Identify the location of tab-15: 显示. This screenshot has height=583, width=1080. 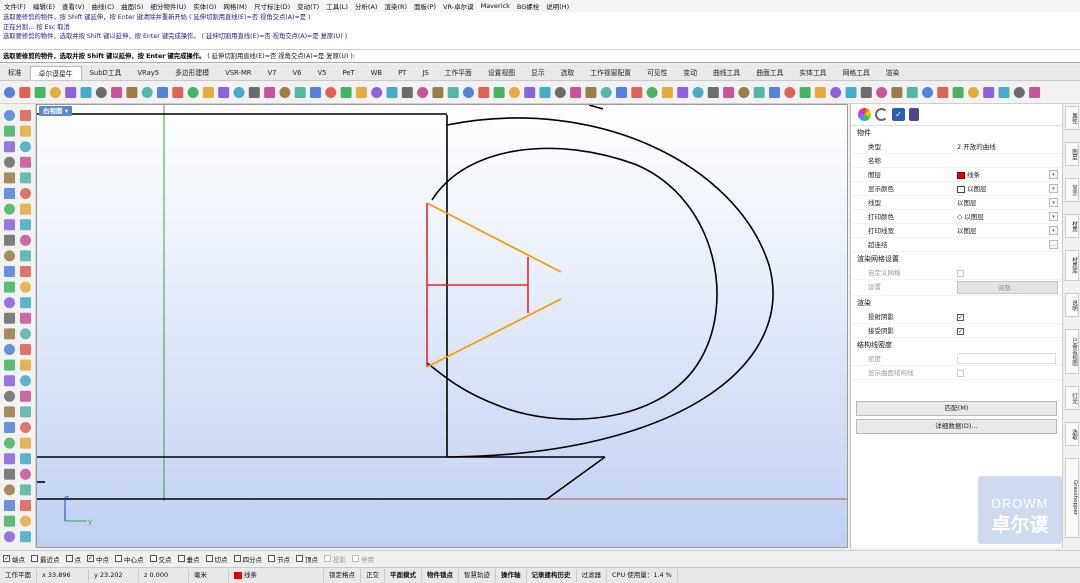
(538, 73).